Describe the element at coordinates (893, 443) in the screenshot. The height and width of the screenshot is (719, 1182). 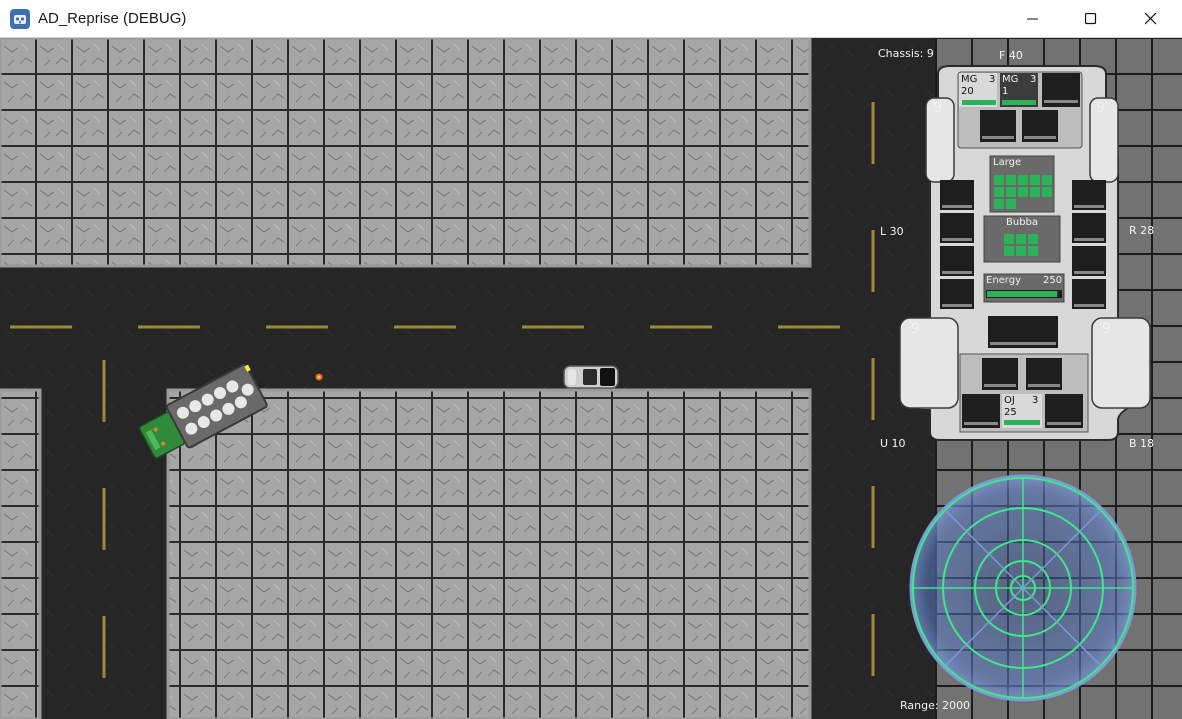
I see `armor-under: U 10` at that location.